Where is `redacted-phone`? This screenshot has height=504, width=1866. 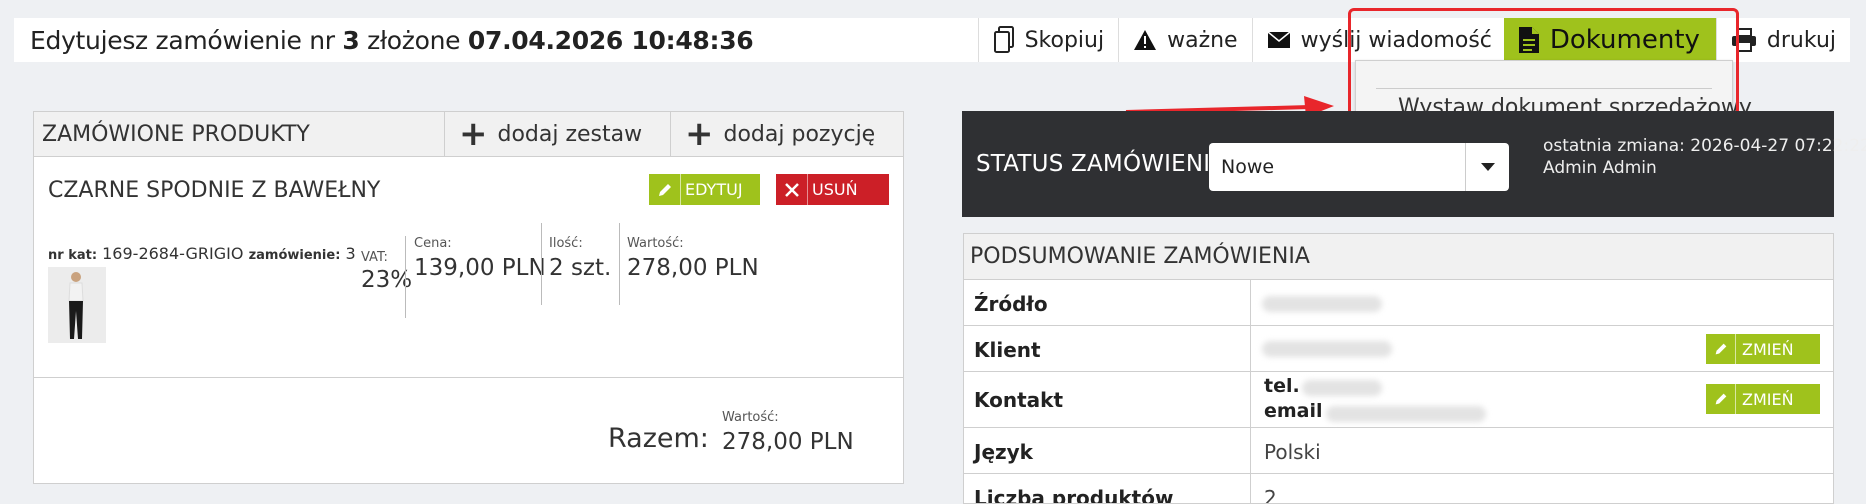 redacted-phone is located at coordinates (1342, 388).